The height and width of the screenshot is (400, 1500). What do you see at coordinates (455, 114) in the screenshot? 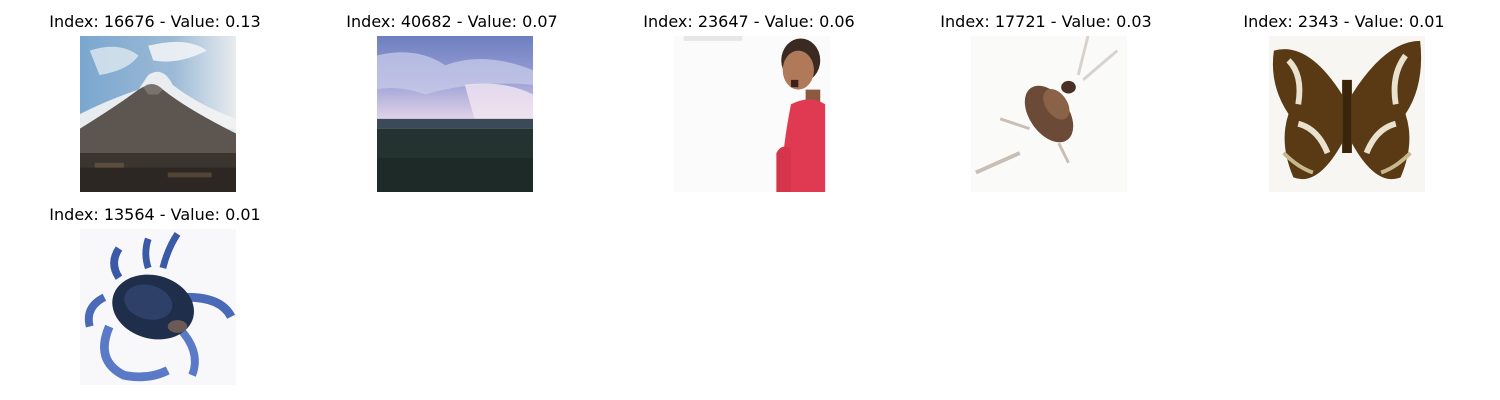
I see `sky-field-image` at bounding box center [455, 114].